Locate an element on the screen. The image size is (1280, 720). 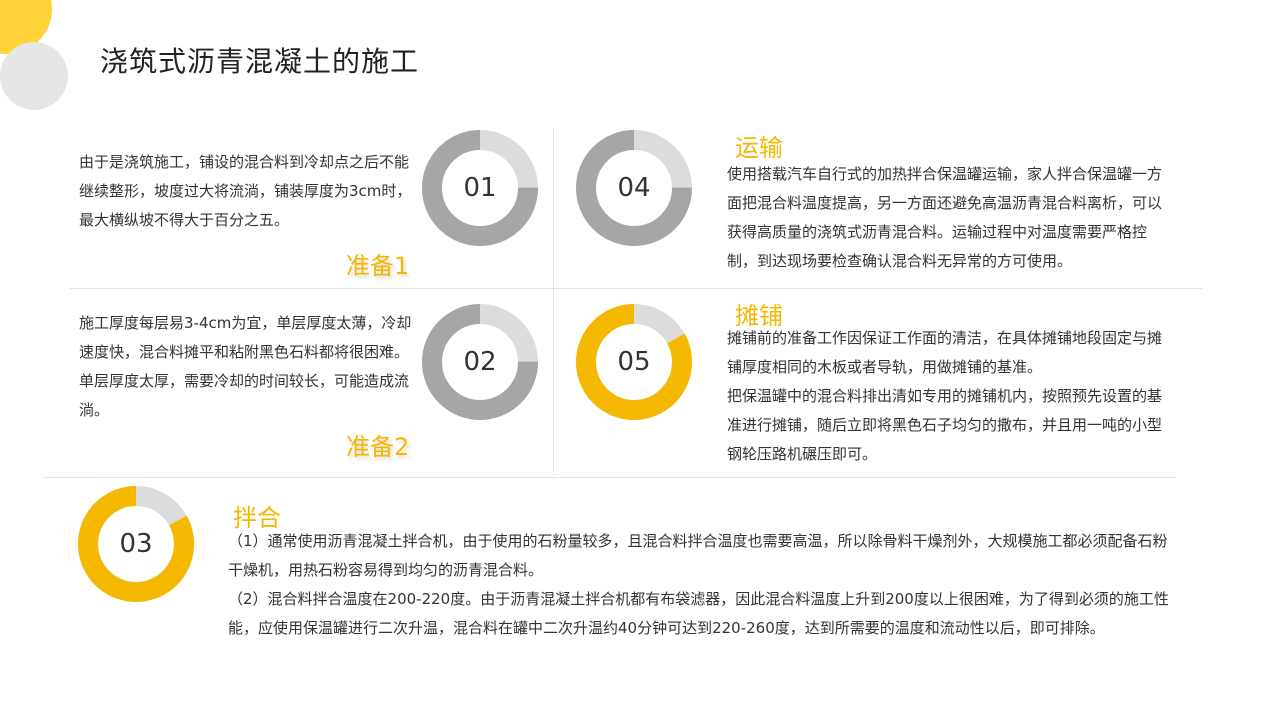
section-03-number: 03 is located at coordinates (136, 544).